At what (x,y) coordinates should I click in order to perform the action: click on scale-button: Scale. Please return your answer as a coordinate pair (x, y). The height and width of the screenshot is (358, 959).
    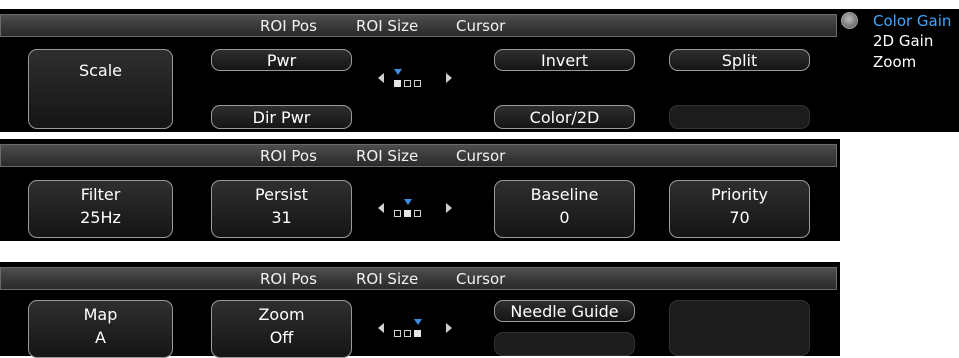
    Looking at the image, I should click on (100, 89).